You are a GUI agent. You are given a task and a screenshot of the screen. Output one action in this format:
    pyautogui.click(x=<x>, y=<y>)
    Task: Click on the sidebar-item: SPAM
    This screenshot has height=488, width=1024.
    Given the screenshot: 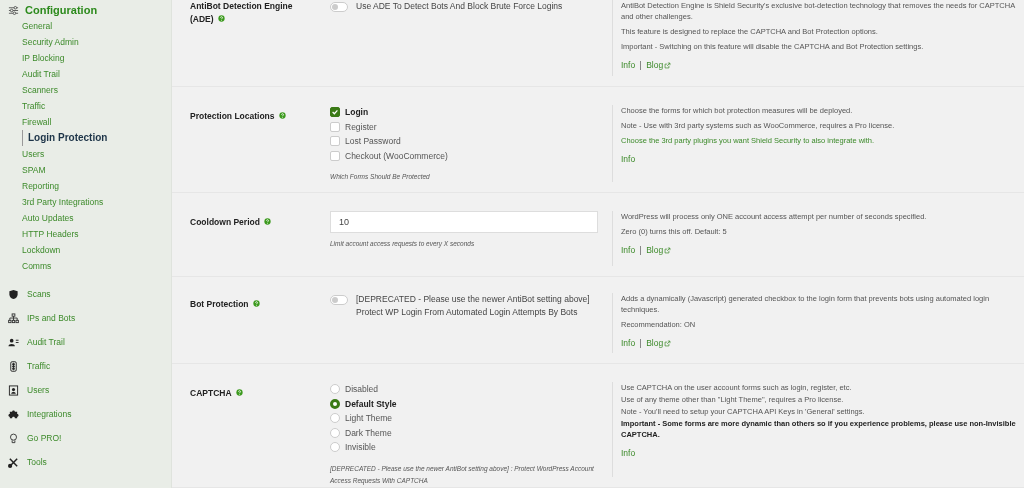 What is the action you would take?
    pyautogui.click(x=23, y=170)
    